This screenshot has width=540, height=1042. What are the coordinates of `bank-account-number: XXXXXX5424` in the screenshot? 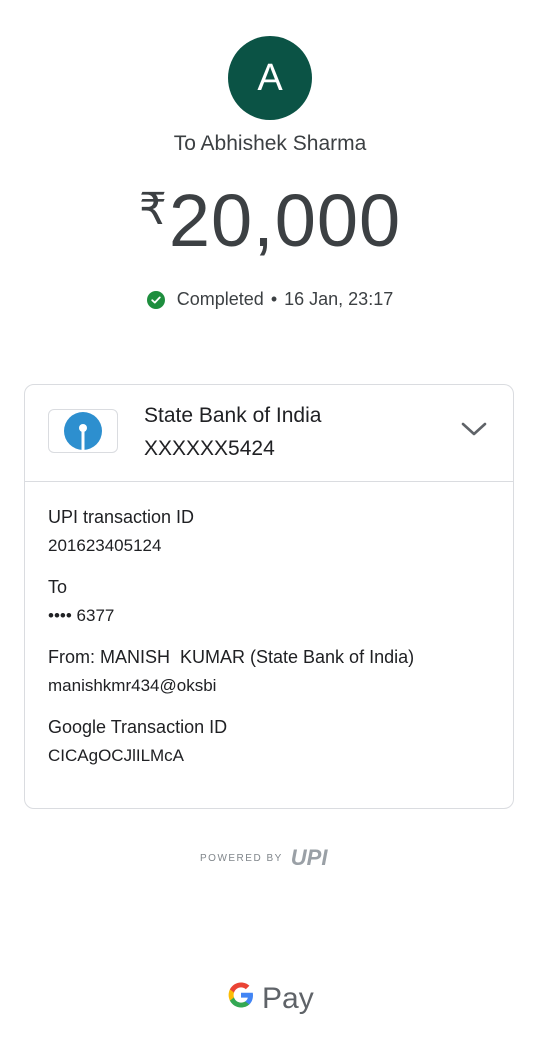 It's located at (209, 448).